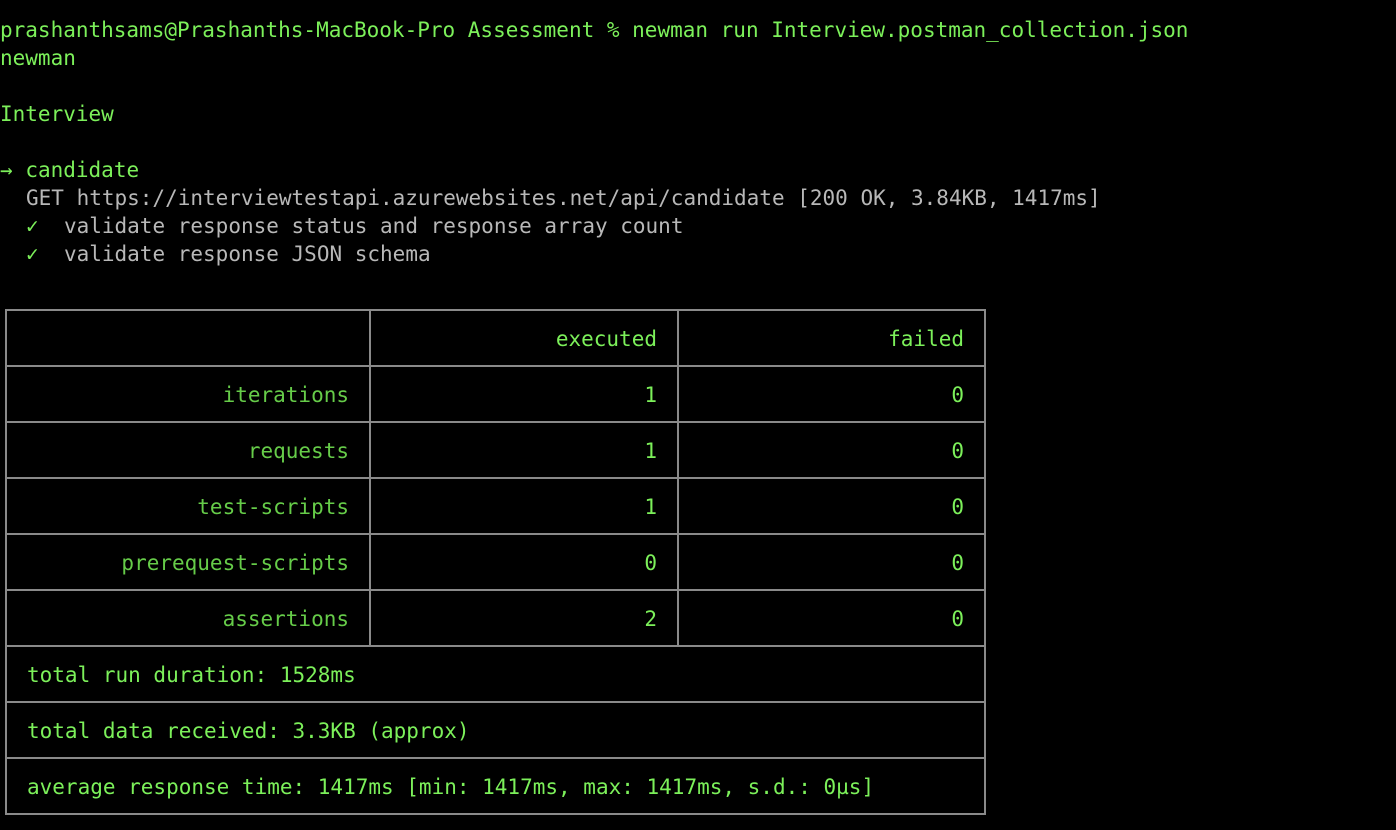 The image size is (1396, 830). I want to click on table-header-row: executed failed, so click(495, 339).